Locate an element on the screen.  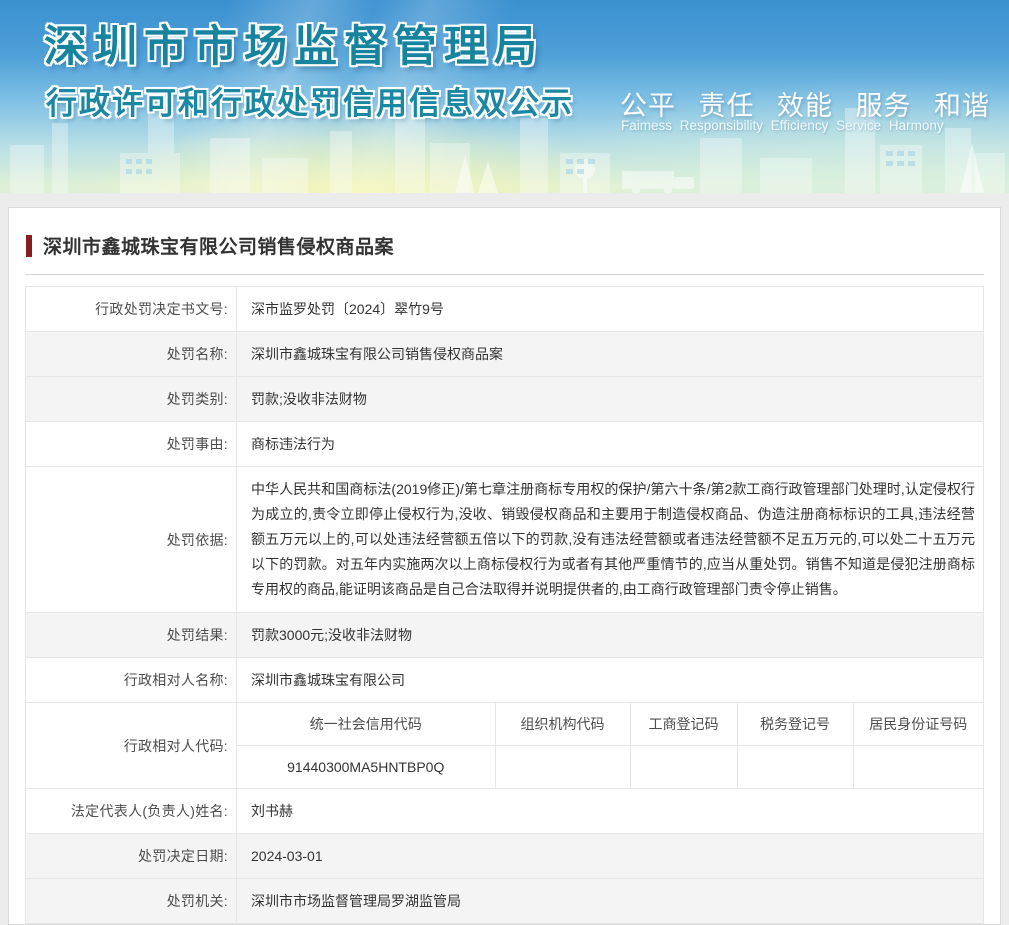
row-legal-representative: 法定代表人(负责人)姓名: 刘书赫 is located at coordinates (504, 811).